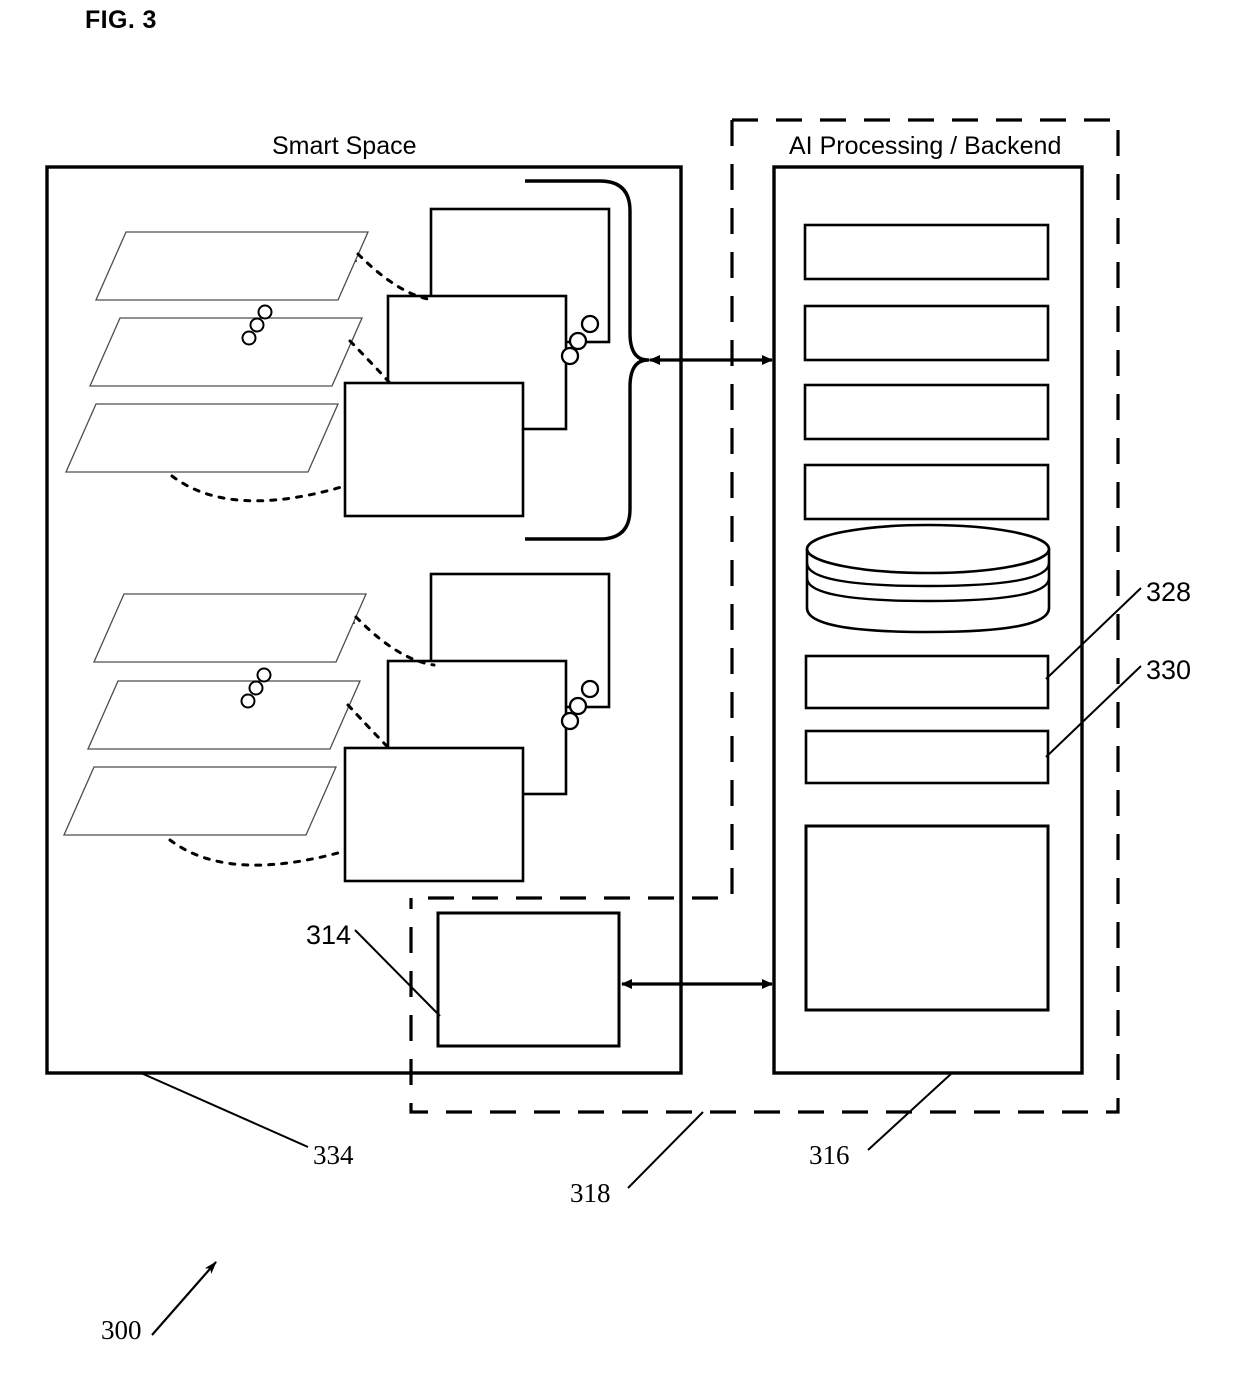 The height and width of the screenshot is (1396, 1240). I want to click on database-cylinder, so click(928, 578).